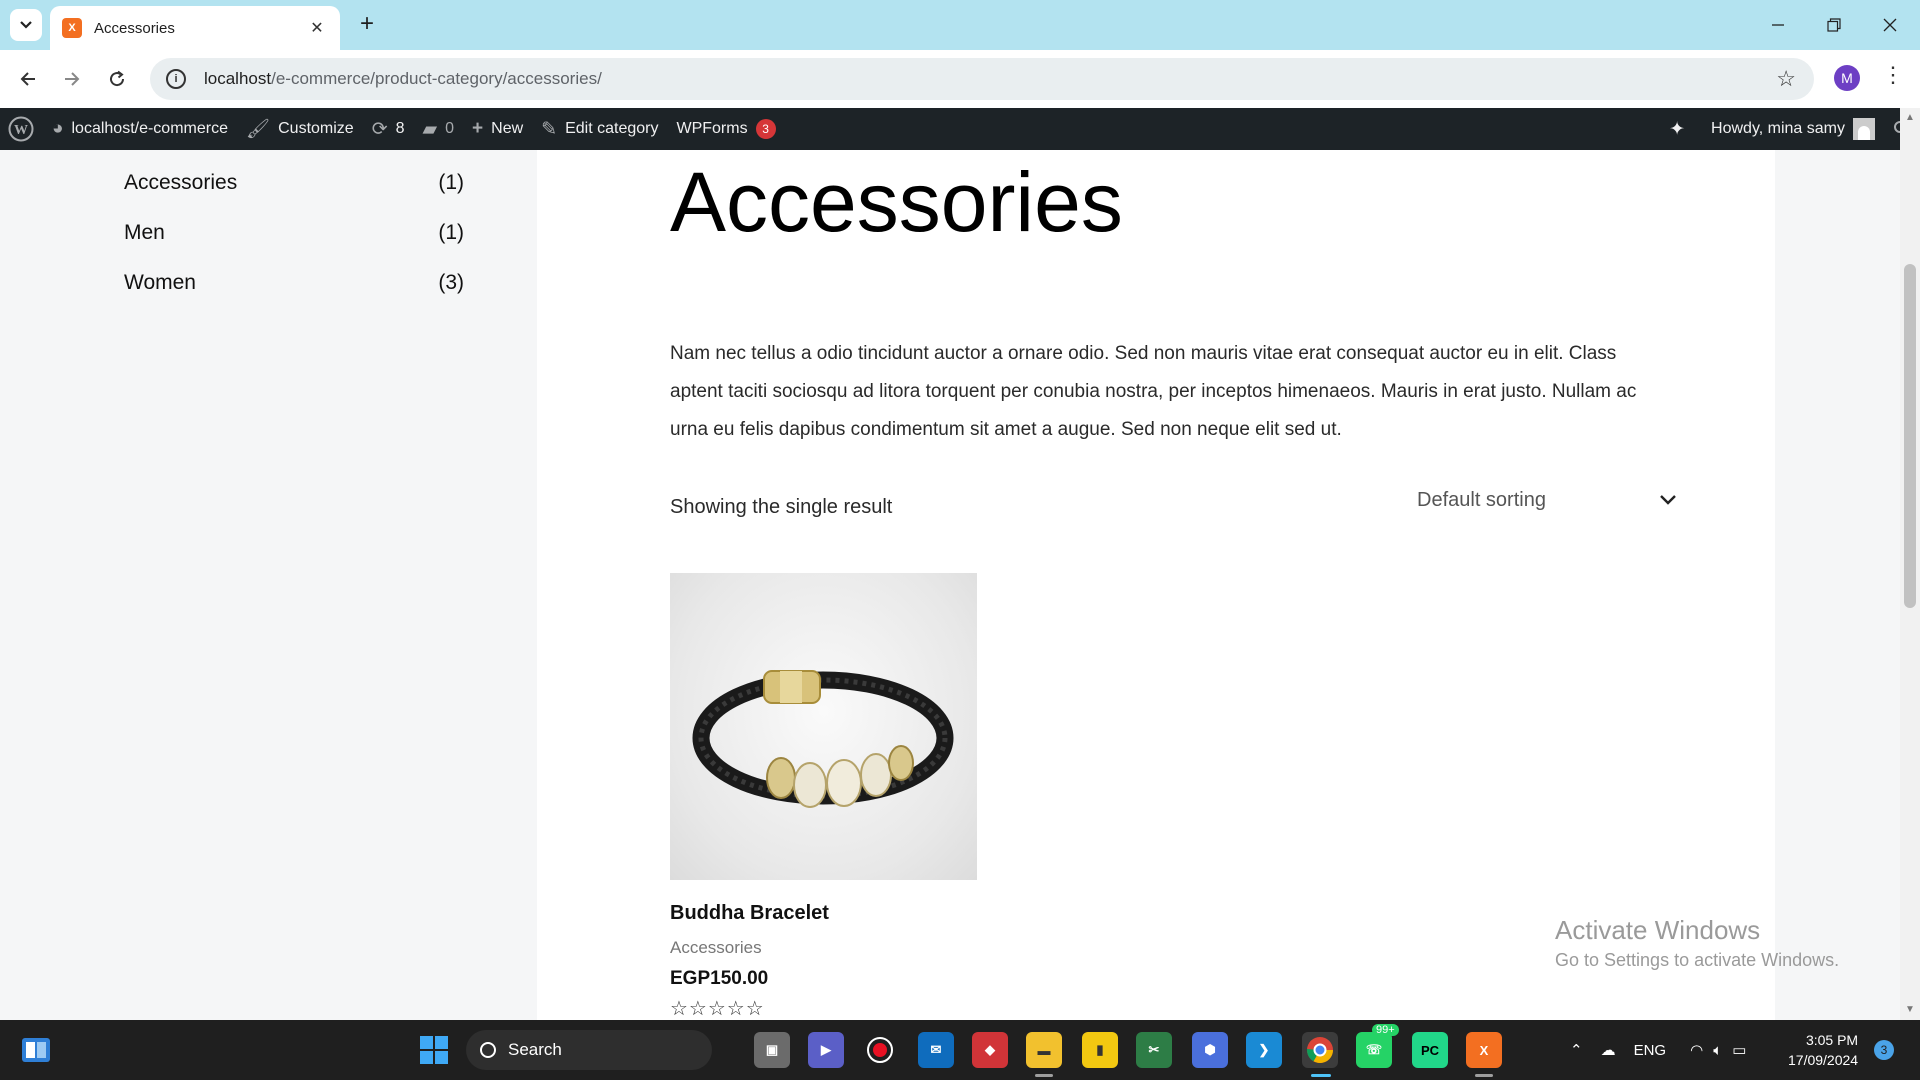 This screenshot has width=1920, height=1080. I want to click on new-tab-button: +, so click(367, 25).